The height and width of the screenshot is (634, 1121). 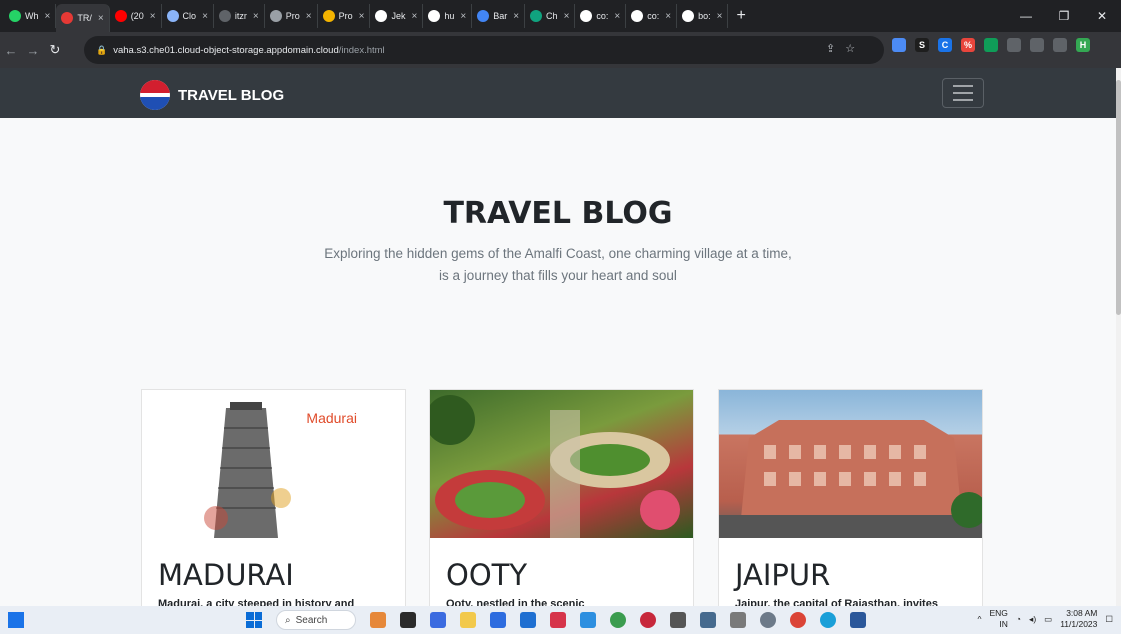 I want to click on navbar-toggle-button, so click(x=963, y=93).